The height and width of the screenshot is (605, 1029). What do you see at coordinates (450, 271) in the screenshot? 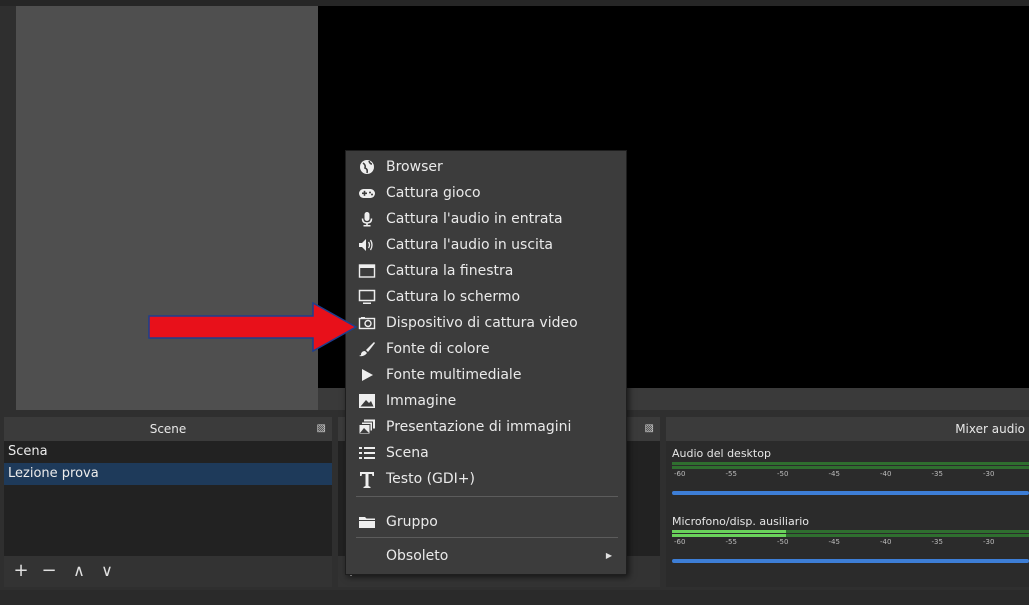
I see `menu-item-label: Cattura la finestra` at bounding box center [450, 271].